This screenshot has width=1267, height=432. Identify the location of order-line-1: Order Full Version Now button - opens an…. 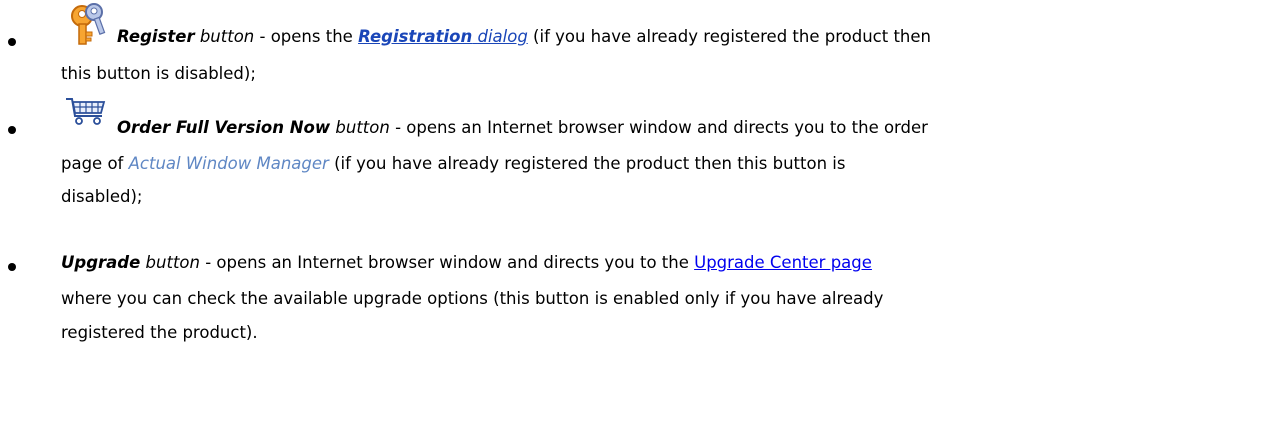
(522, 128).